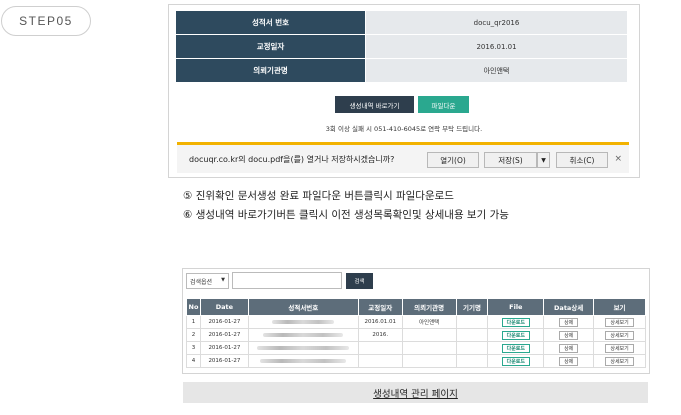 Image resolution: width=681 pixels, height=415 pixels. What do you see at coordinates (193, 348) in the screenshot?
I see `row-no: 3` at bounding box center [193, 348].